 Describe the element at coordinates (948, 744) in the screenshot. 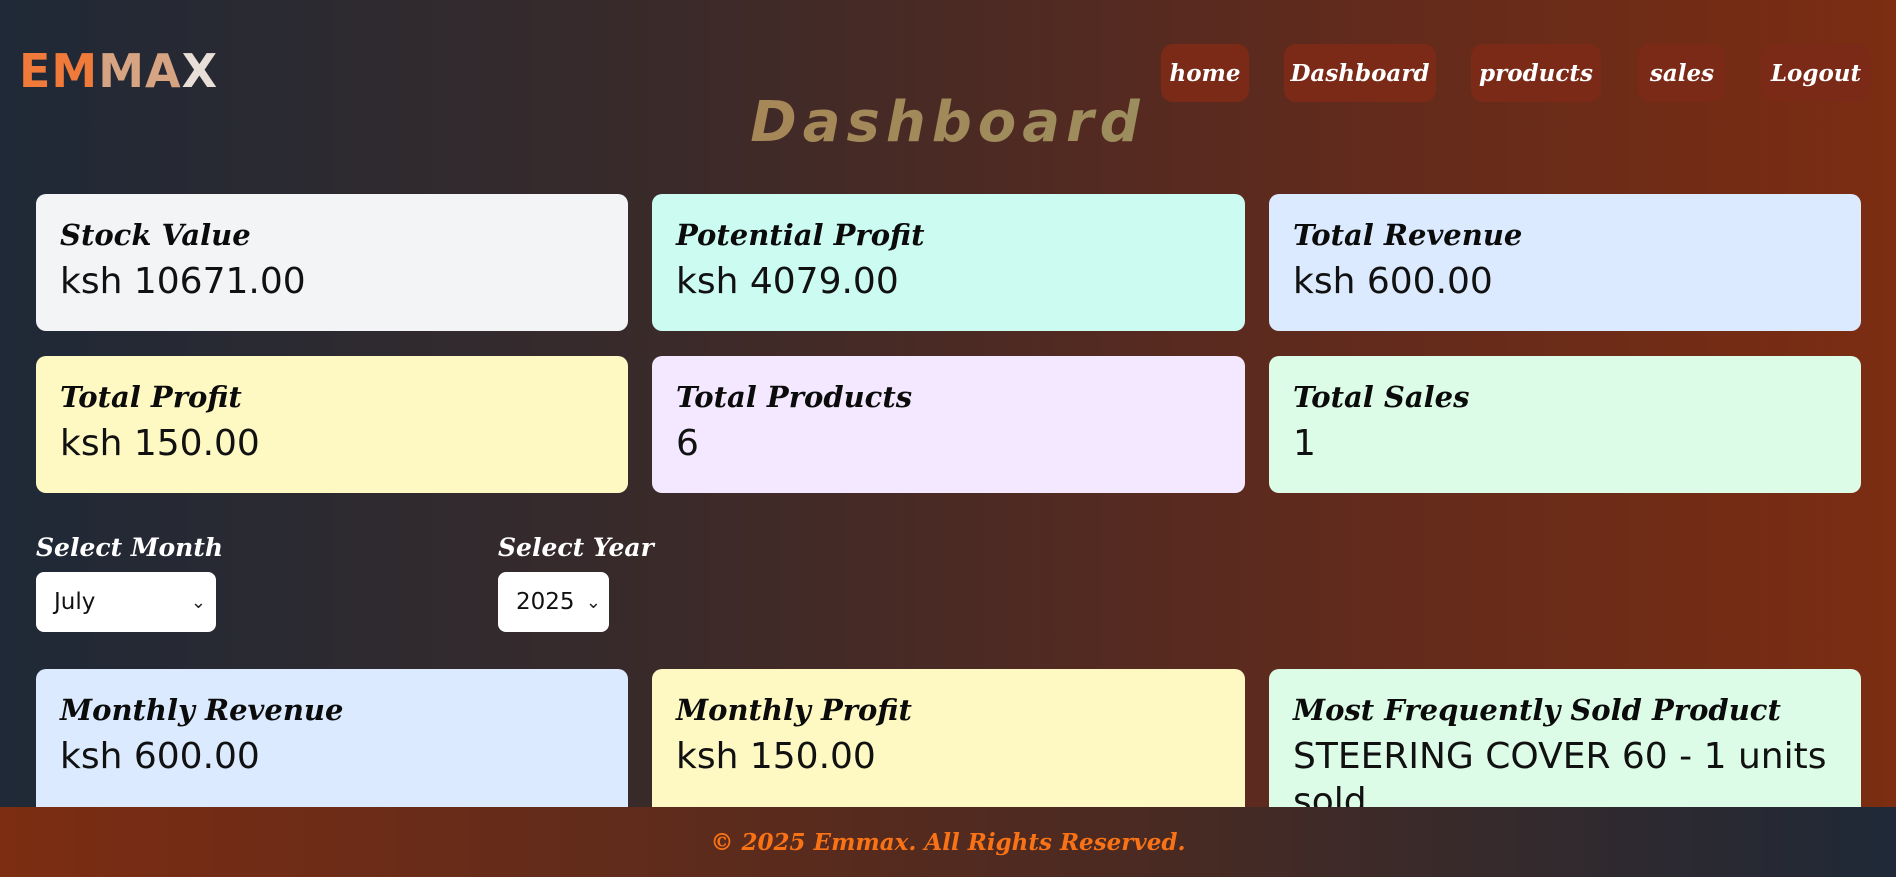

I see `card-monthly-profit: Monthly Profit ksh 150.00` at that location.